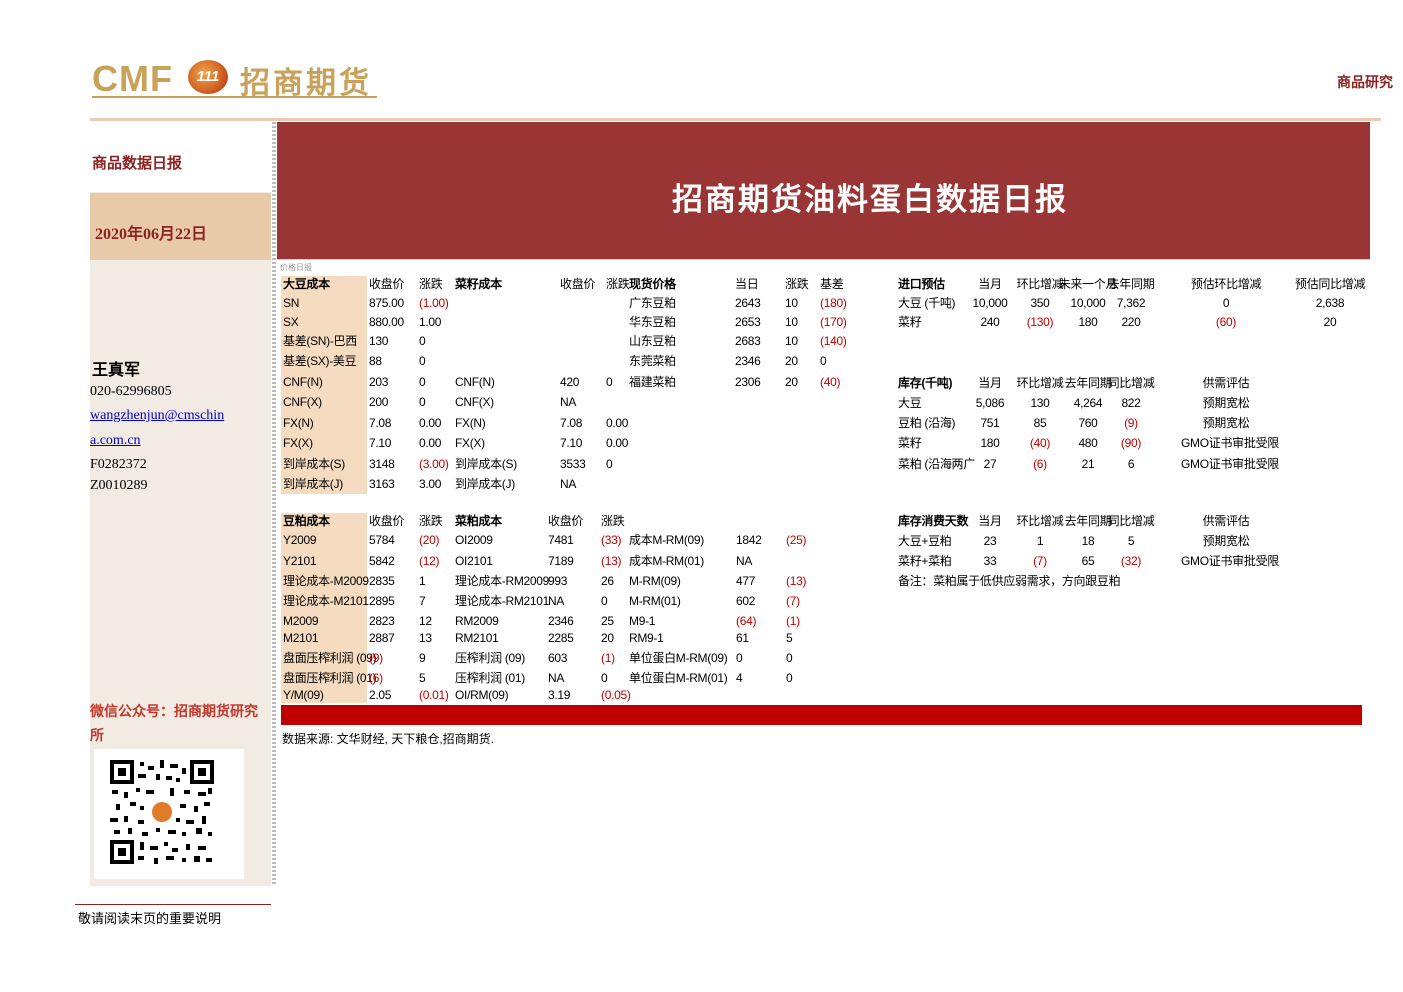  What do you see at coordinates (380, 423) in the screenshot?
I see `soy_cost-cell: 7.08` at bounding box center [380, 423].